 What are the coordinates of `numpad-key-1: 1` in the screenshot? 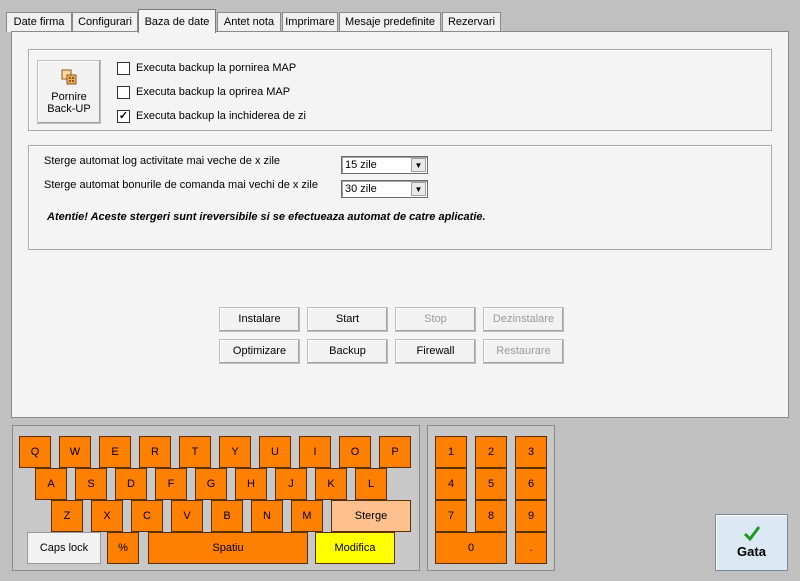 It's located at (451, 452).